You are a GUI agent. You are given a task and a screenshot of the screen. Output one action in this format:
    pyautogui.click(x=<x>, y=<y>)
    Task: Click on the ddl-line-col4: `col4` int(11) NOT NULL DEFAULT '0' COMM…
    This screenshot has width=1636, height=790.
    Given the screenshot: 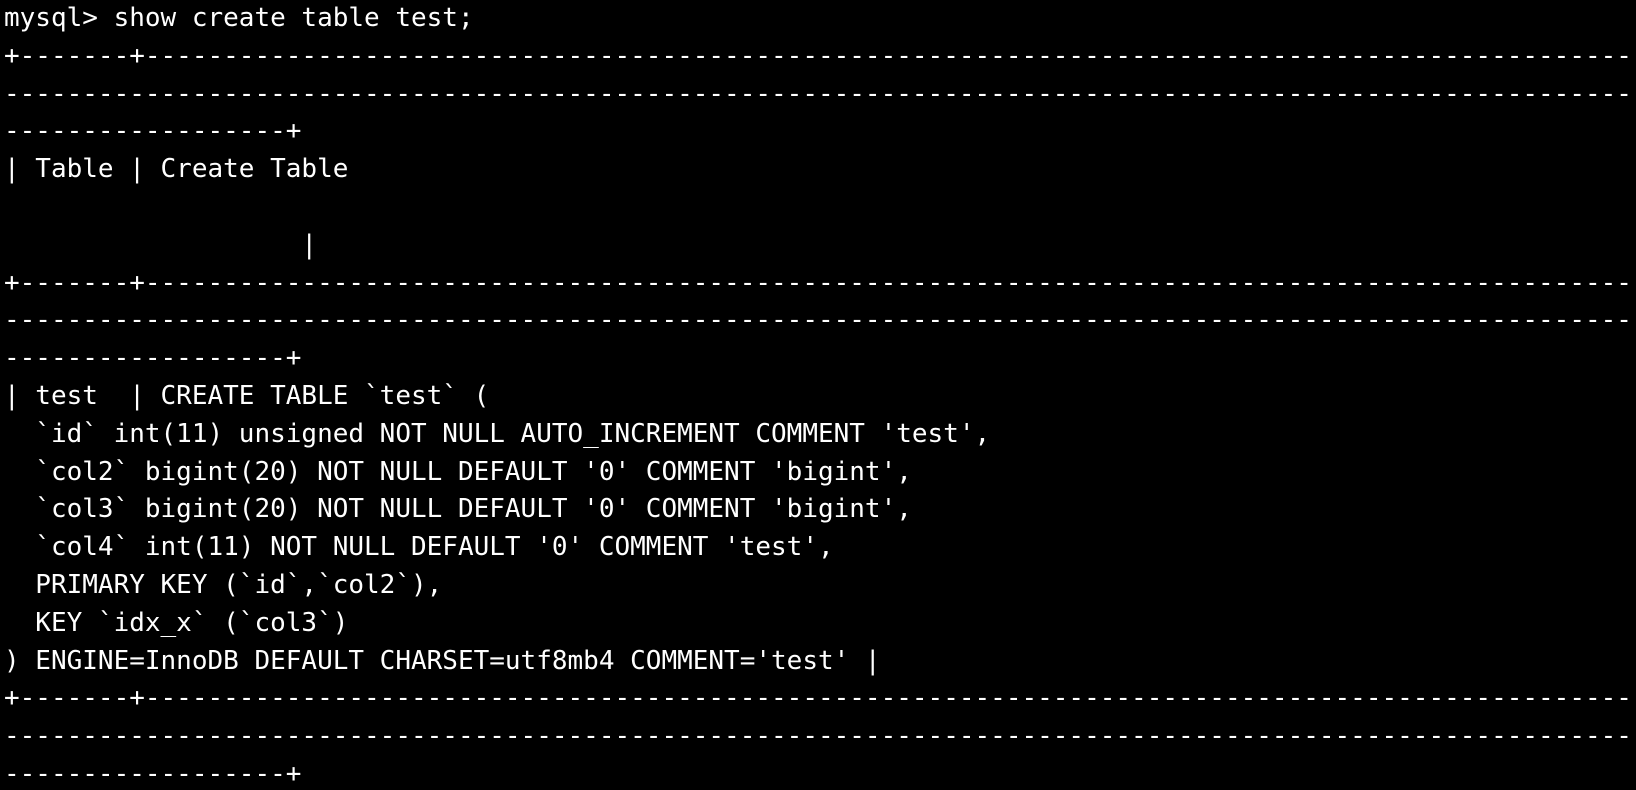 What is the action you would take?
    pyautogui.click(x=419, y=547)
    